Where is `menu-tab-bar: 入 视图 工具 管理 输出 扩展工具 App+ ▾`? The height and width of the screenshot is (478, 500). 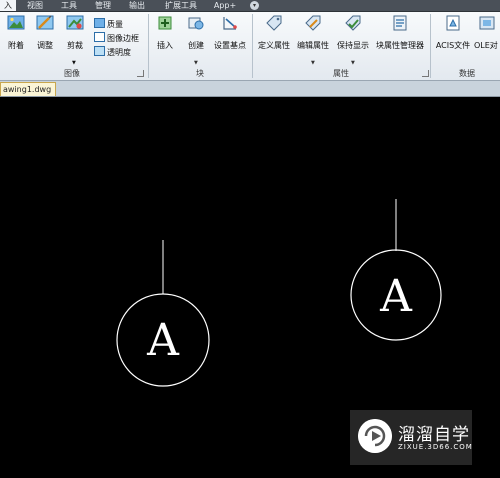
menu-tab-bar: 入 视图 工具 管理 输出 扩展工具 App+ ▾ is located at coordinates (250, 6).